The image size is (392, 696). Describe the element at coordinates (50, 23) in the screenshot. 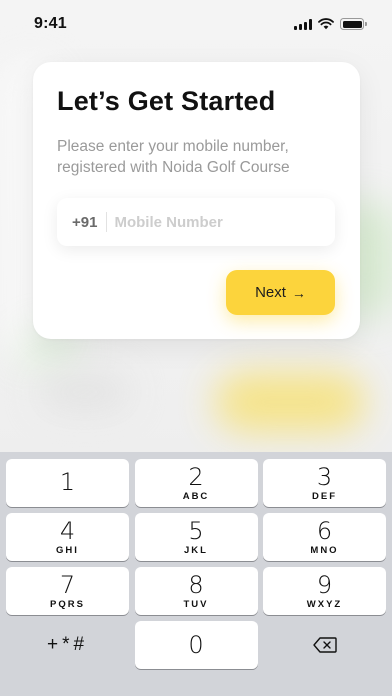

I see `status-time: 9:41` at that location.